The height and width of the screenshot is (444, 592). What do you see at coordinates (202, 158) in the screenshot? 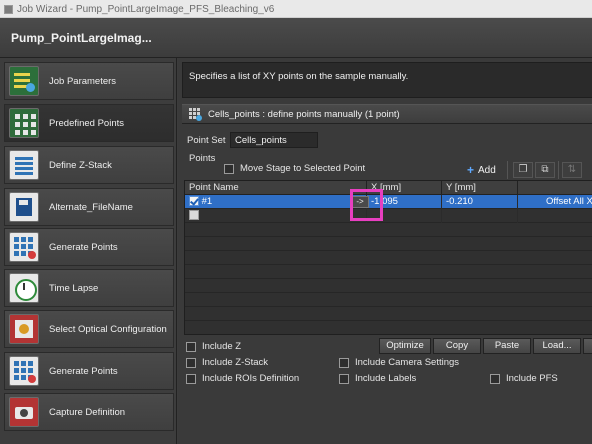
I see `points-label: Points` at bounding box center [202, 158].